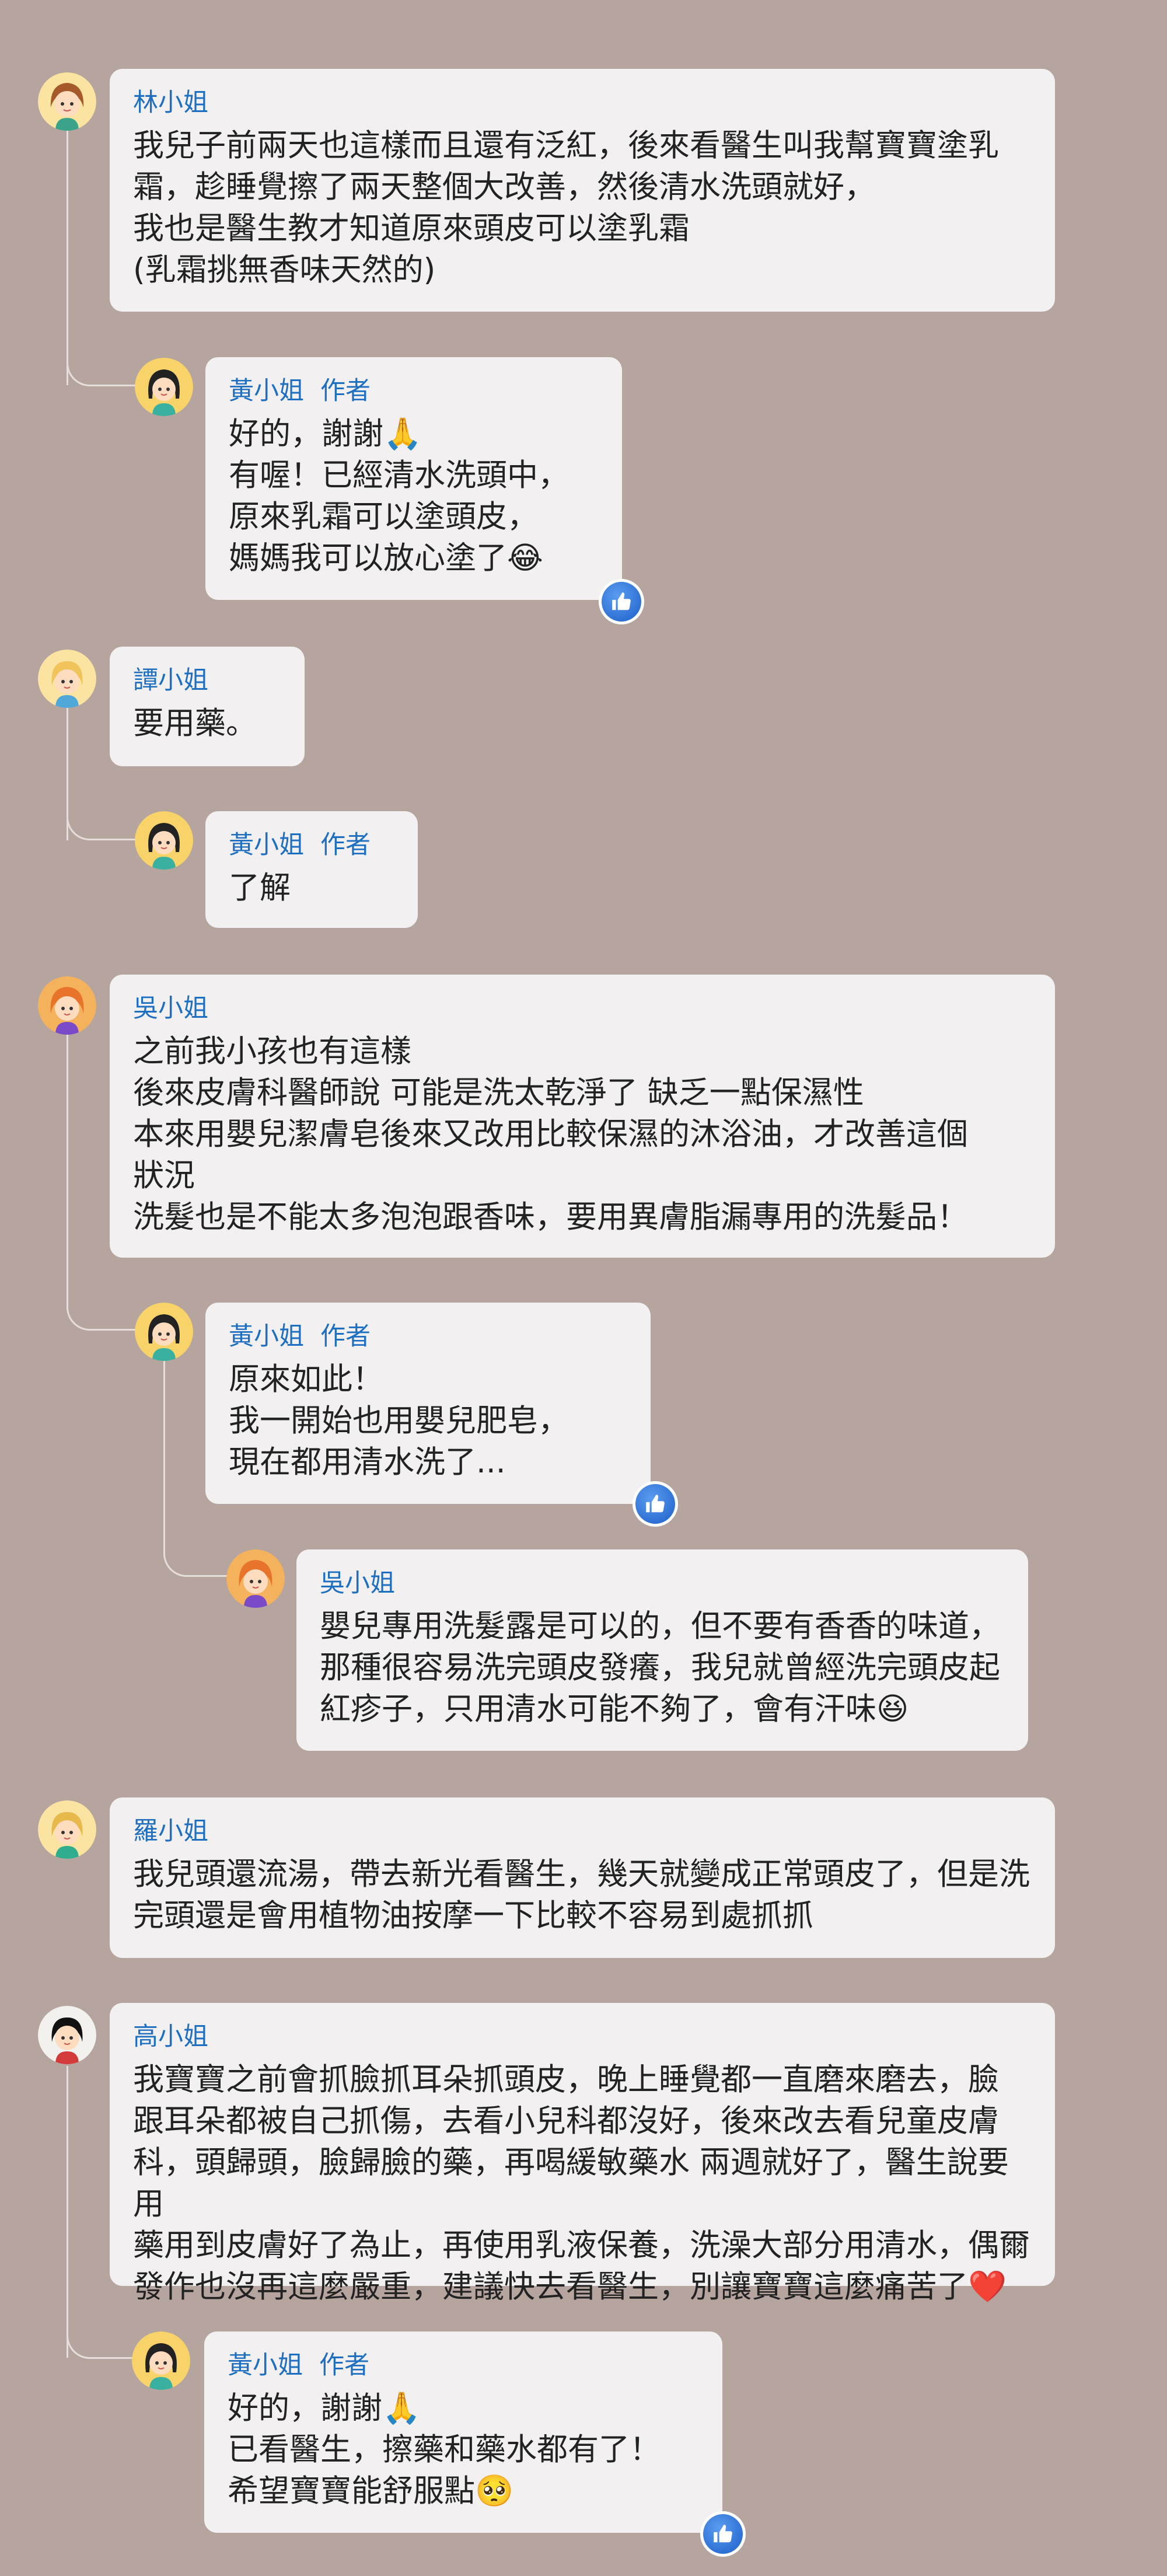 The height and width of the screenshot is (2576, 1167). I want to click on comment-bubble: 黃小姐 作者 好的，謝謝🙏 已看醫生，擦藥和藥水都有了！ 希望寶寶能舒服點🥺, so click(463, 2432).